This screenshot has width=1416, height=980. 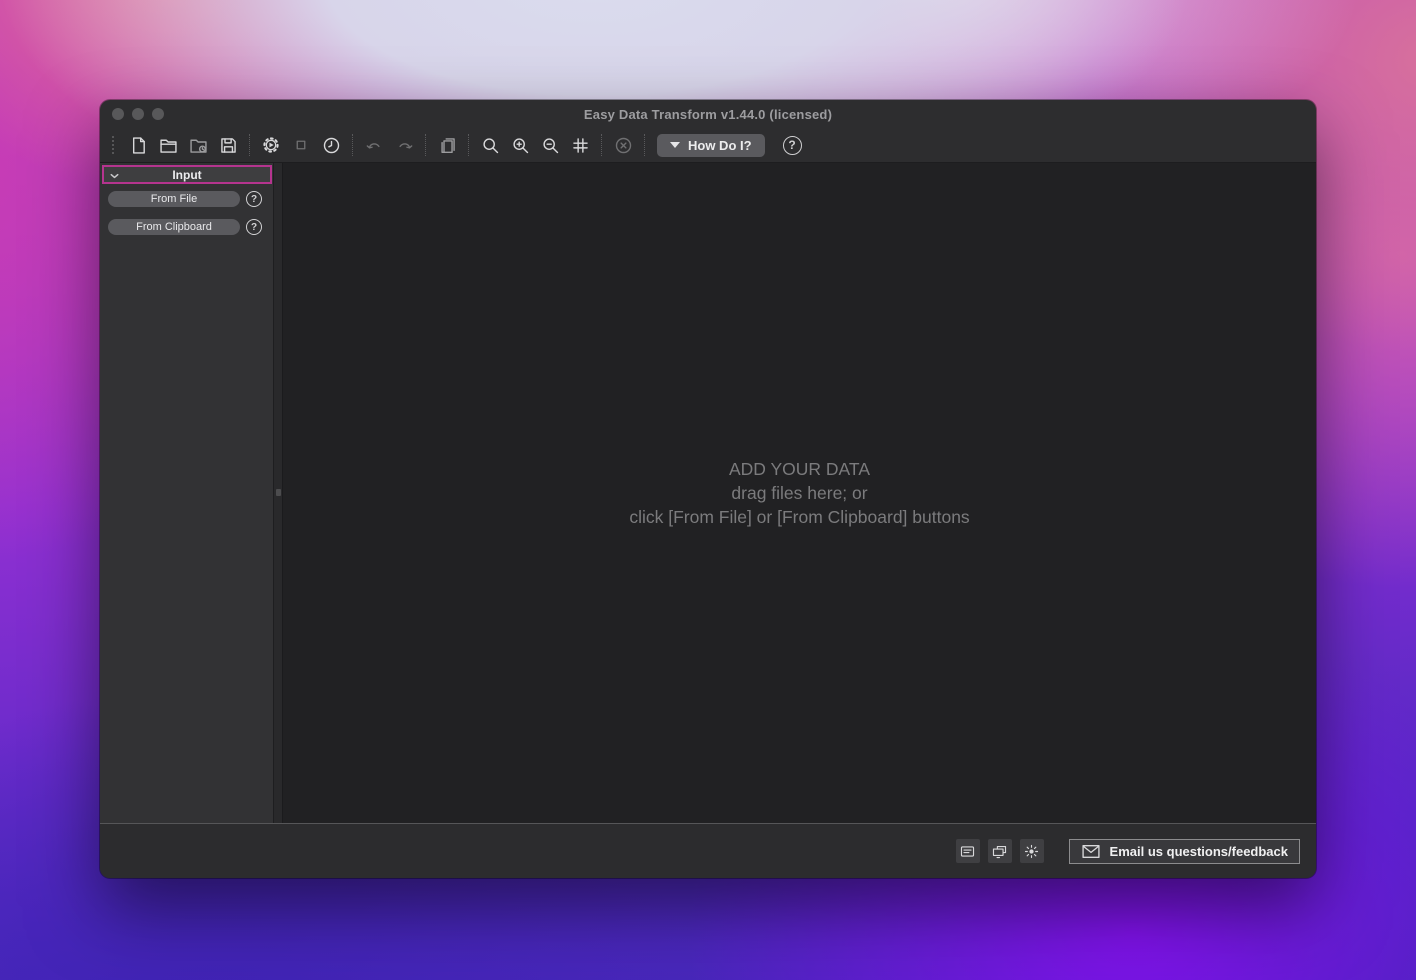 I want to click on new-document-icon, so click(x=138, y=145).